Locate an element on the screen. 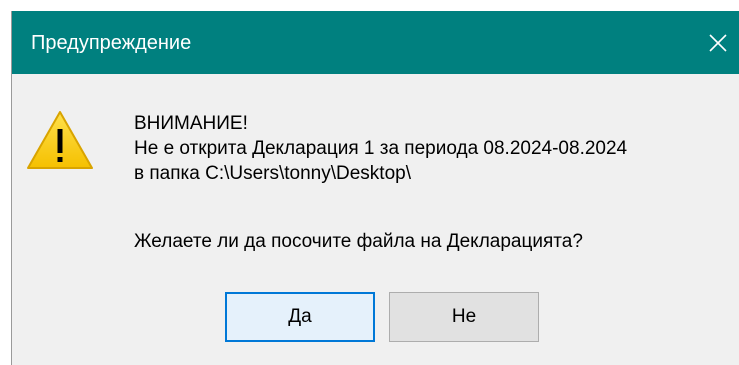 The image size is (739, 365). no-button-label: Не is located at coordinates (464, 316).